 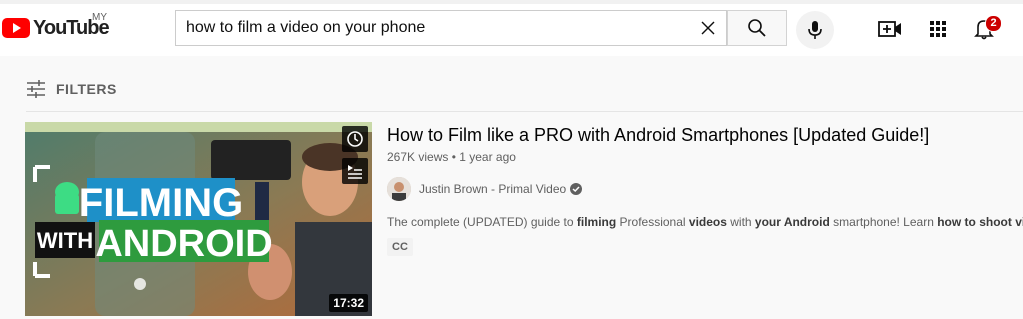 I want to click on region-code: MY, so click(x=99, y=17).